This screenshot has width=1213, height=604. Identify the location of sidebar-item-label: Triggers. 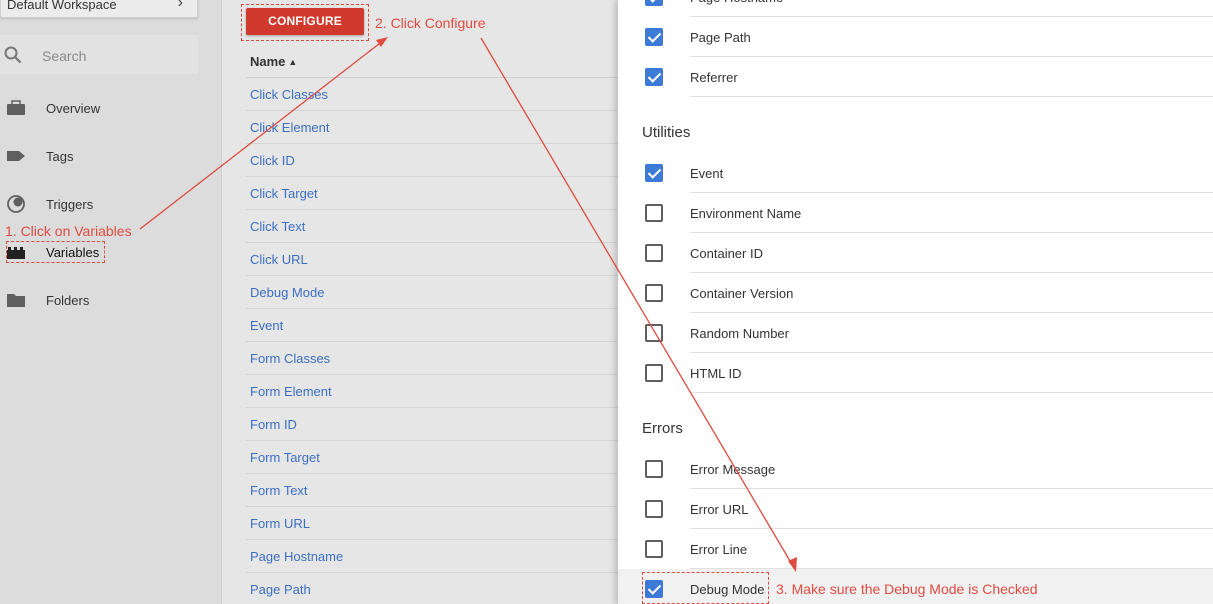
(70, 204).